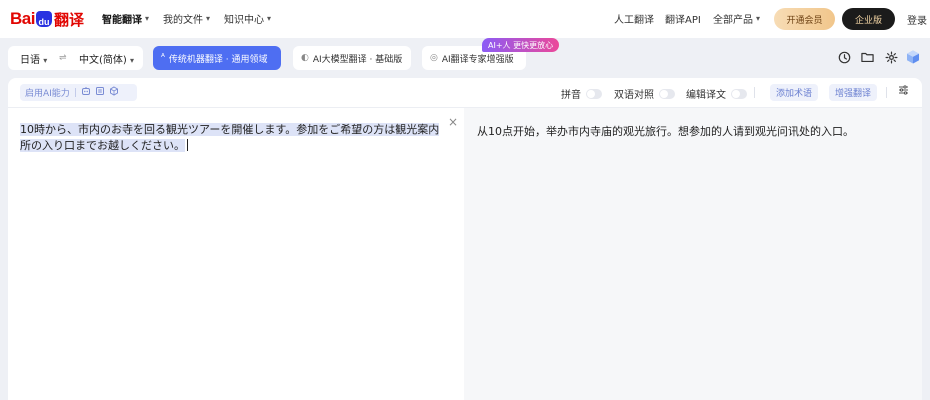 This screenshot has height=400, width=930. What do you see at coordinates (75, 58) in the screenshot?
I see `language-selector: 日语 ▾ ⇌ 中文(简体) ▾` at bounding box center [75, 58].